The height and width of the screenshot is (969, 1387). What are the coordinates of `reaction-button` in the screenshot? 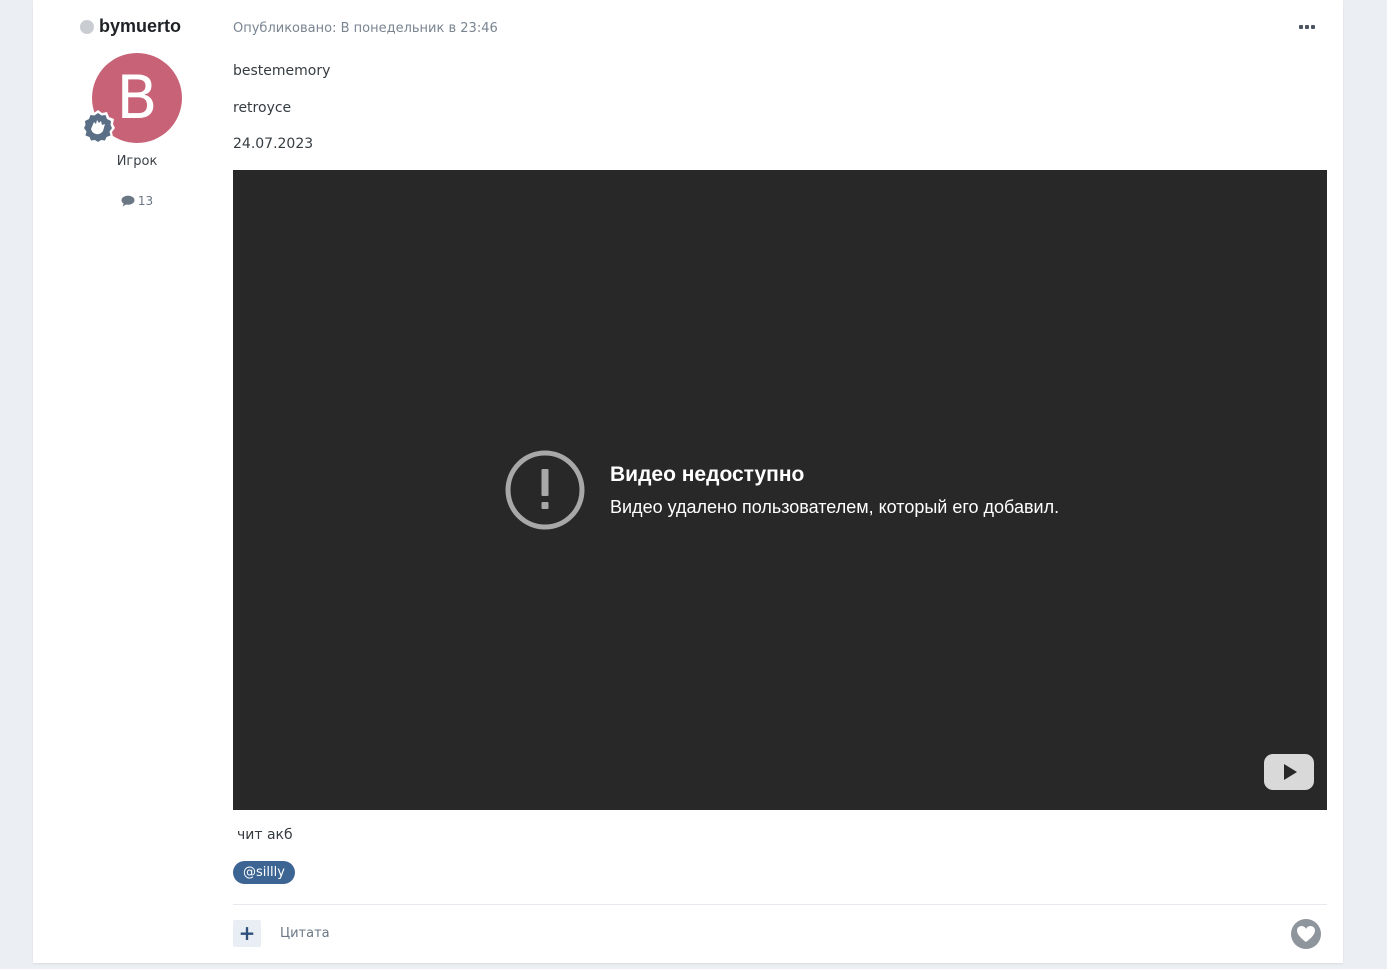 It's located at (1306, 934).